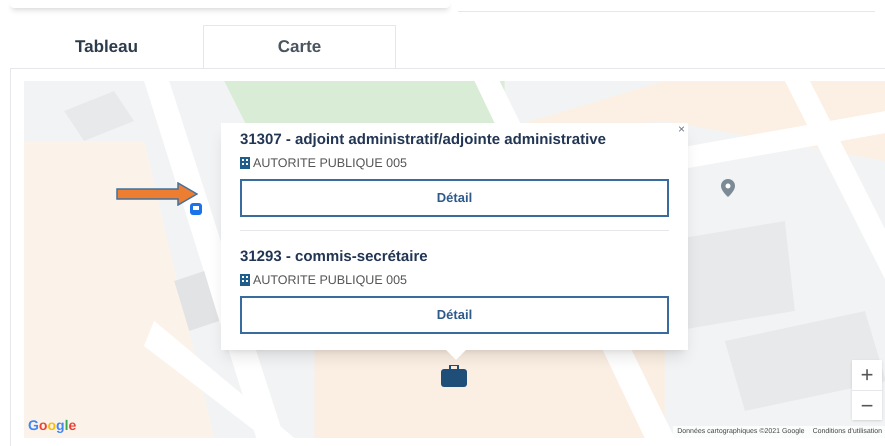 The image size is (885, 446). What do you see at coordinates (454, 376) in the screenshot?
I see `briefcase-icon` at bounding box center [454, 376].